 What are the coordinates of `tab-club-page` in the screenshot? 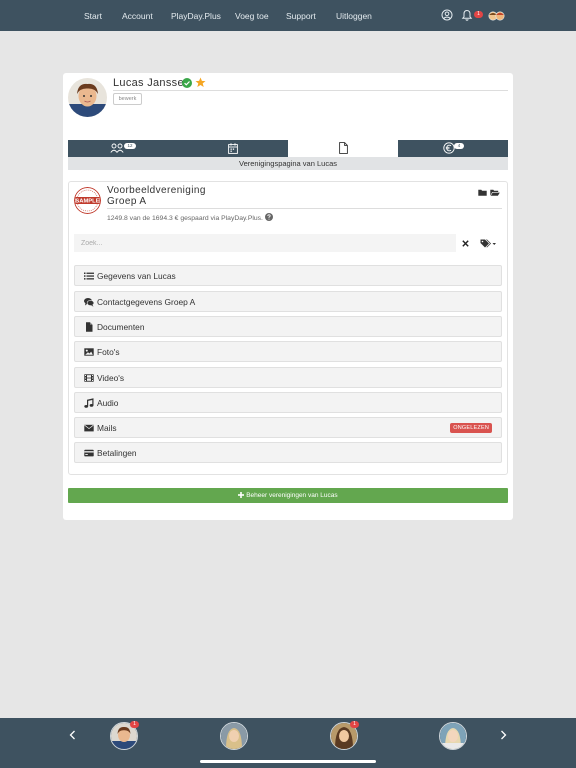 It's located at (343, 148).